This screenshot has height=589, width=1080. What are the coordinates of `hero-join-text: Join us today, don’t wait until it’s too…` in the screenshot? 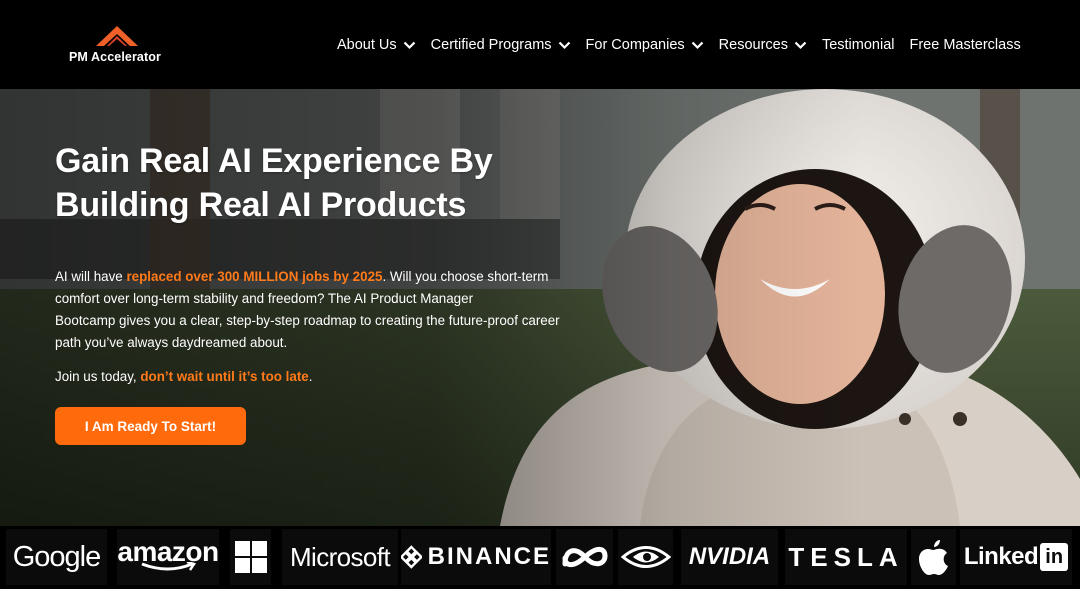 It's located at (332, 377).